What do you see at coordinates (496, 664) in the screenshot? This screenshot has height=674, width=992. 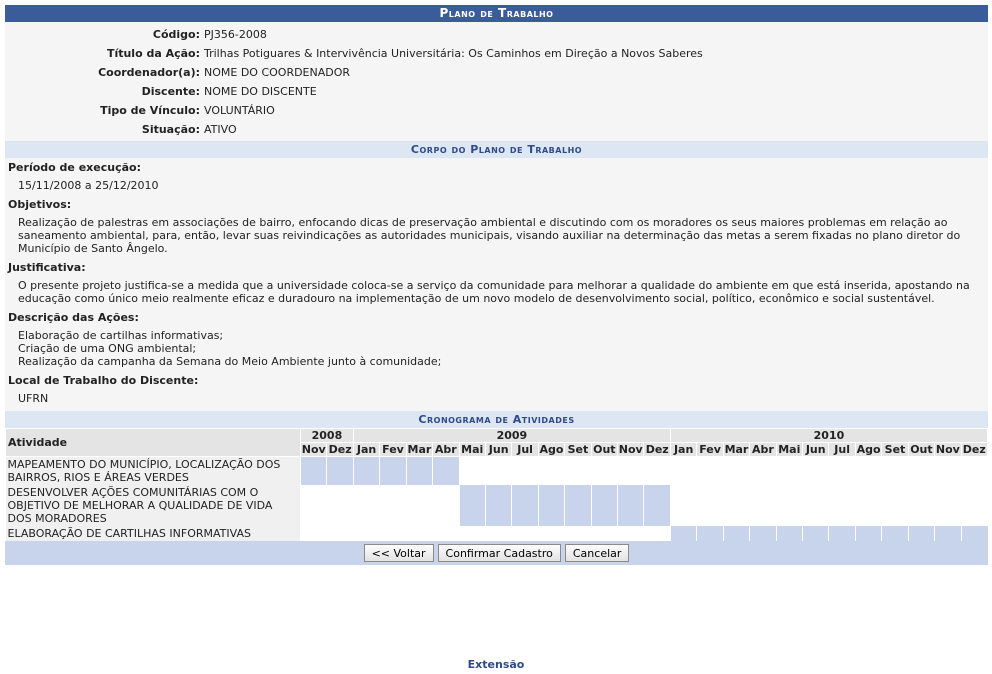 I see `extensao-link: Extensão` at bounding box center [496, 664].